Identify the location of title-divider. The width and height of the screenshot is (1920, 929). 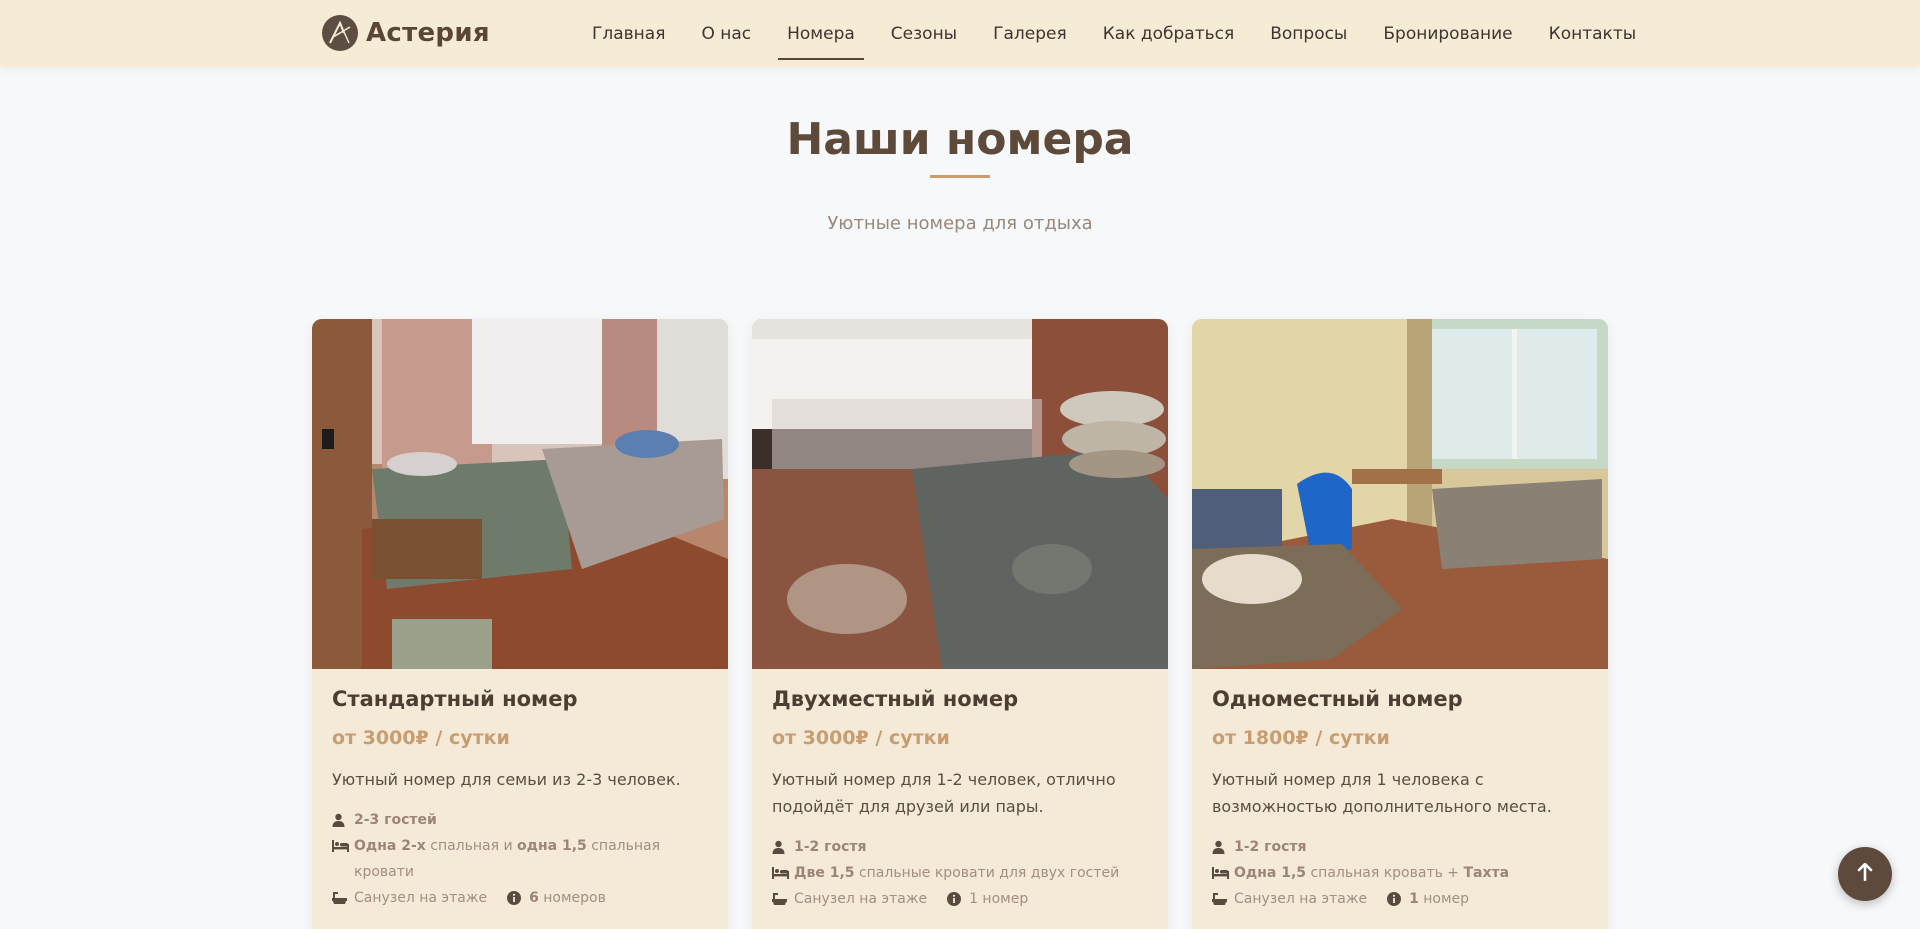
(960, 176).